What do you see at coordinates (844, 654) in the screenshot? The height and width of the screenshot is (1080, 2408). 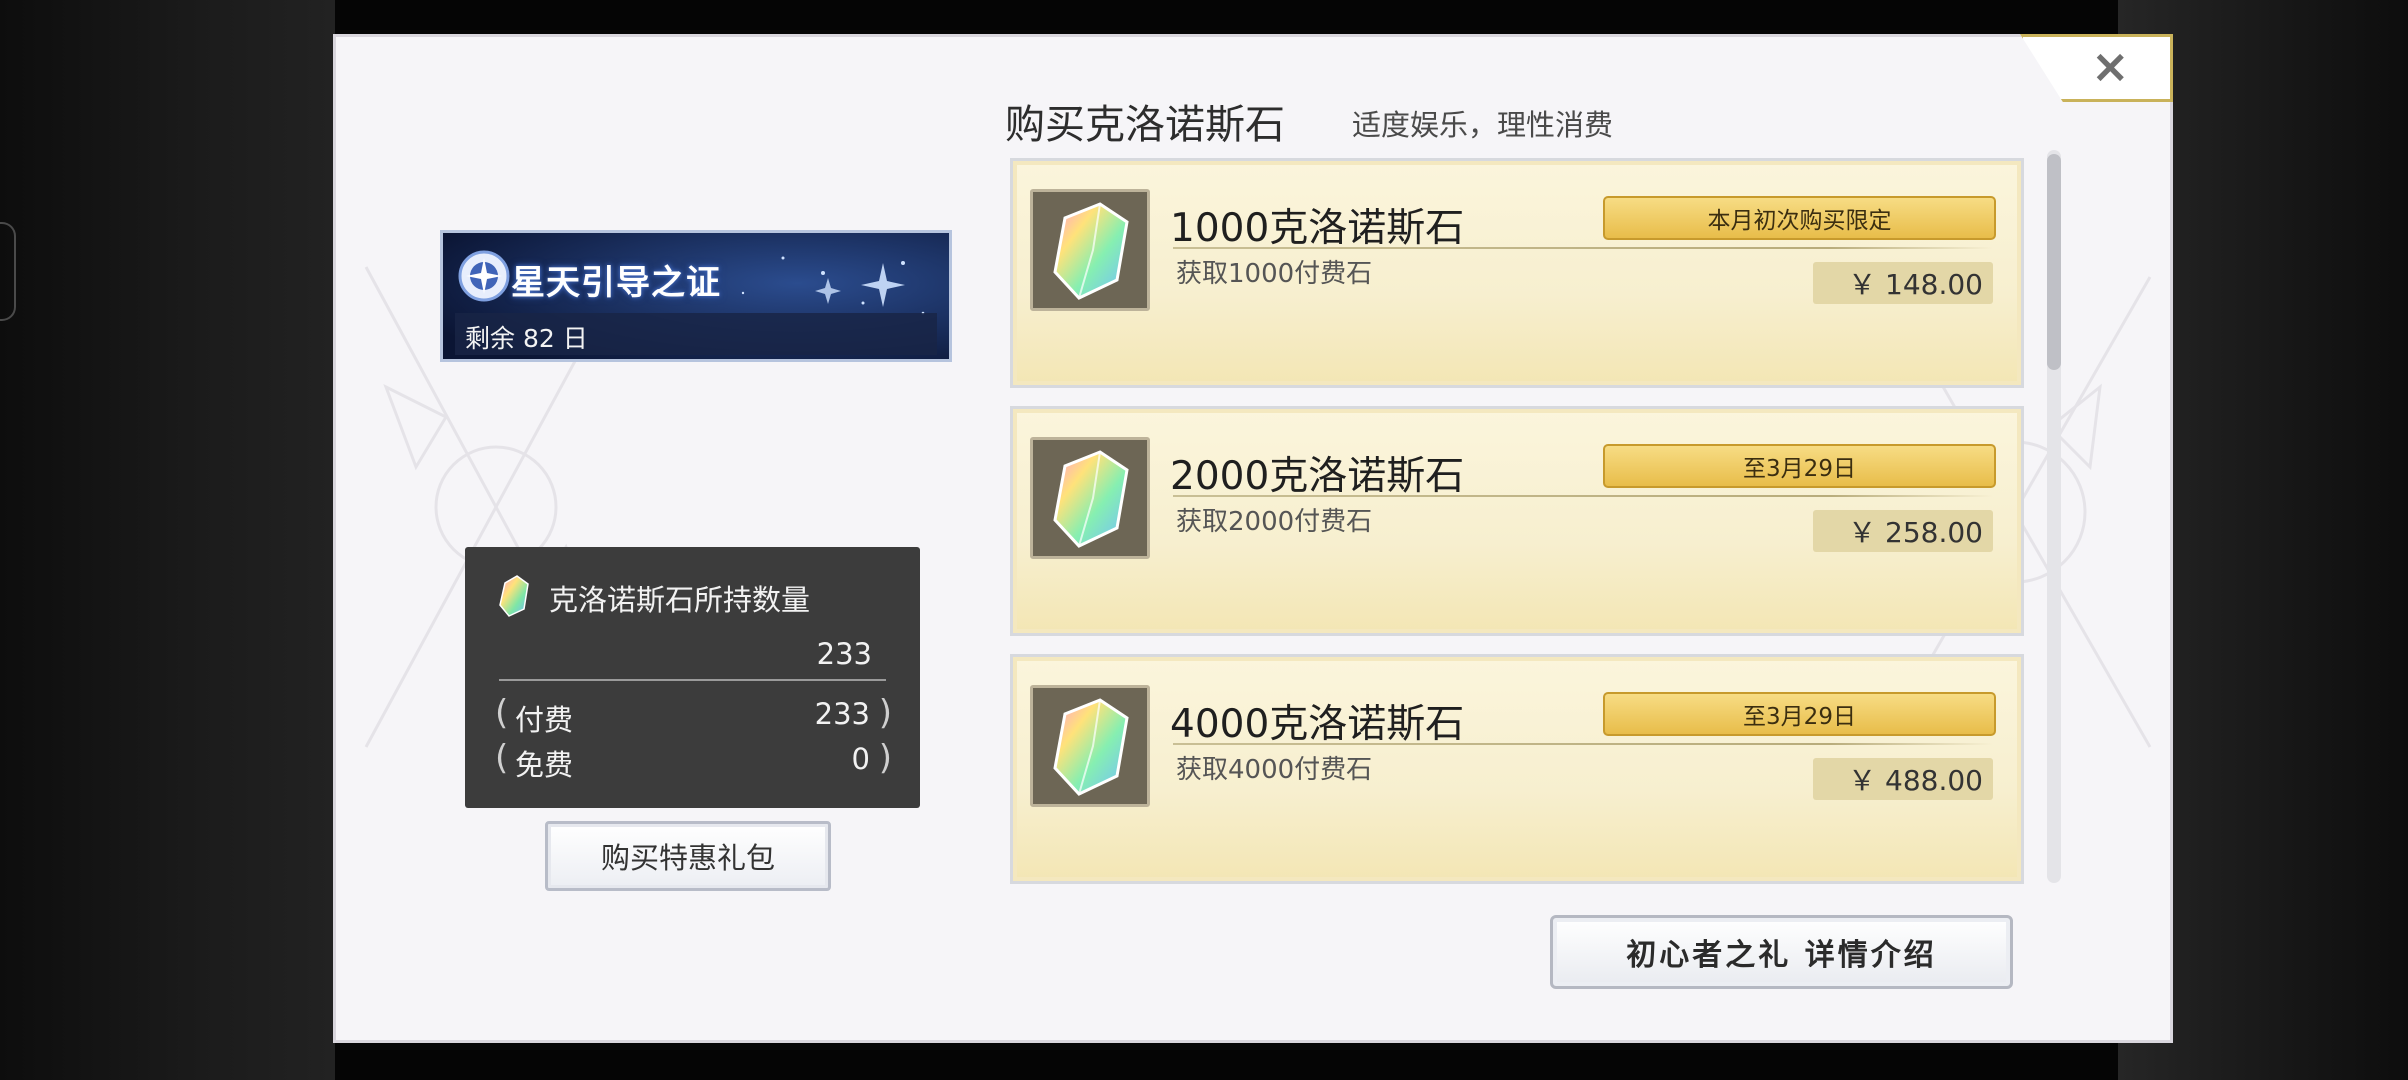 I see `holdings-total: 233` at bounding box center [844, 654].